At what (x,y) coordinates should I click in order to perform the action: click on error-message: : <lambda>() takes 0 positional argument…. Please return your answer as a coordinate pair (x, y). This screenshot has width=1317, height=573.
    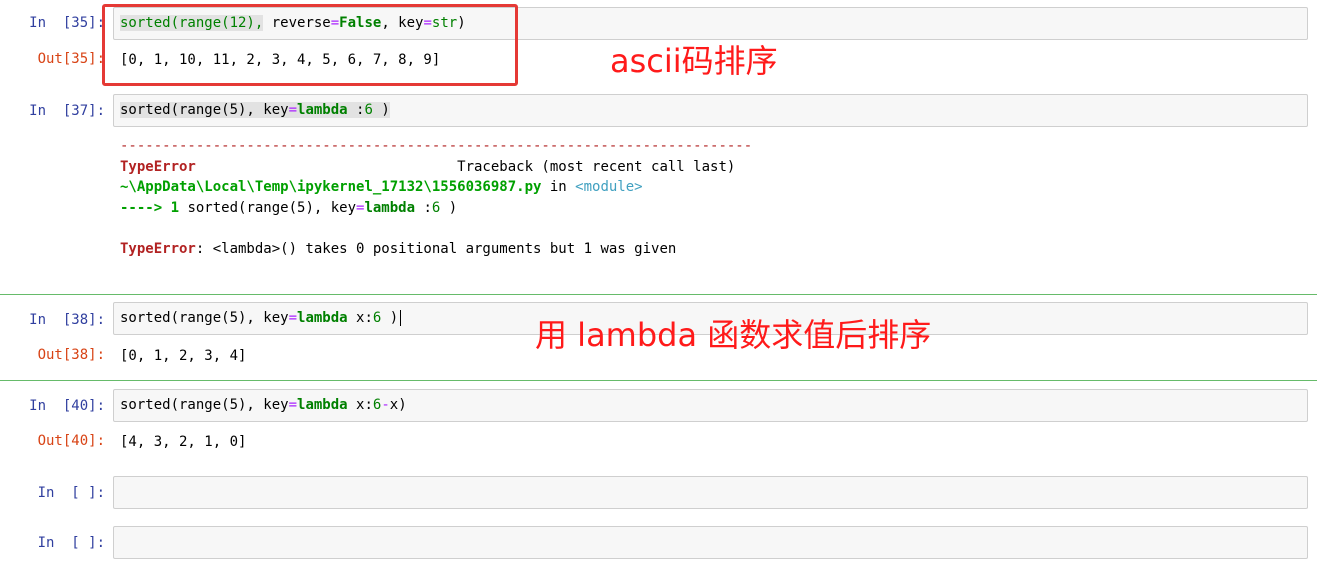
    Looking at the image, I should click on (436, 249).